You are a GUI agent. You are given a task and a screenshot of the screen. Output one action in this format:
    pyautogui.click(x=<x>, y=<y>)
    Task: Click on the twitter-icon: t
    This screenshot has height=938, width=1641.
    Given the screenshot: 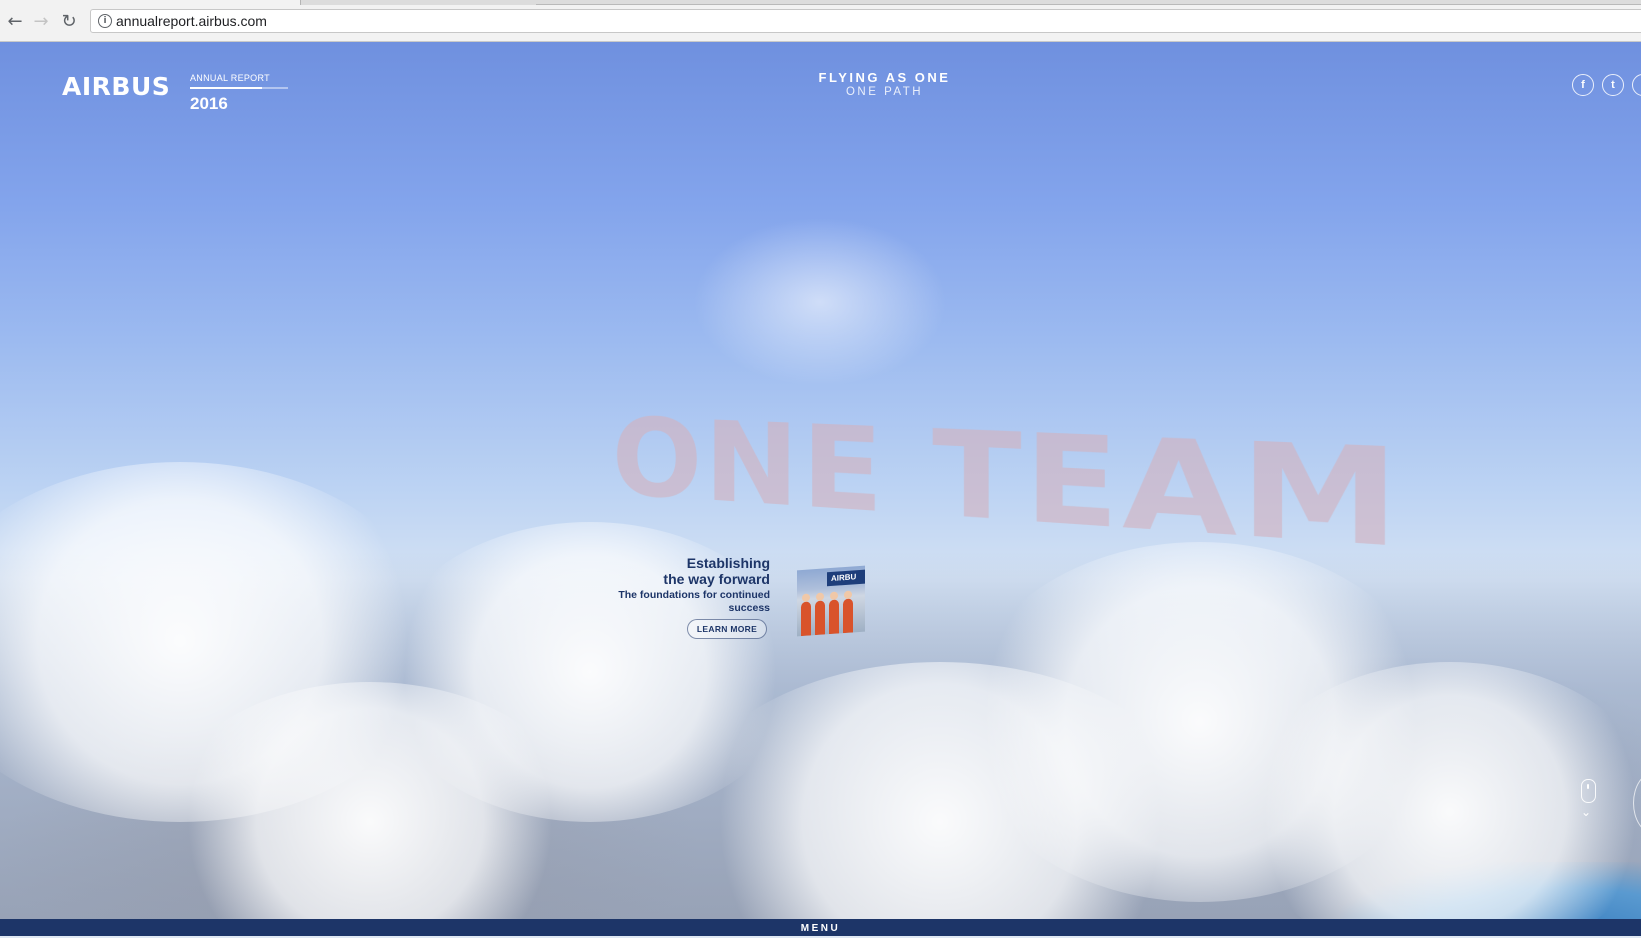 What is the action you would take?
    pyautogui.click(x=1613, y=85)
    